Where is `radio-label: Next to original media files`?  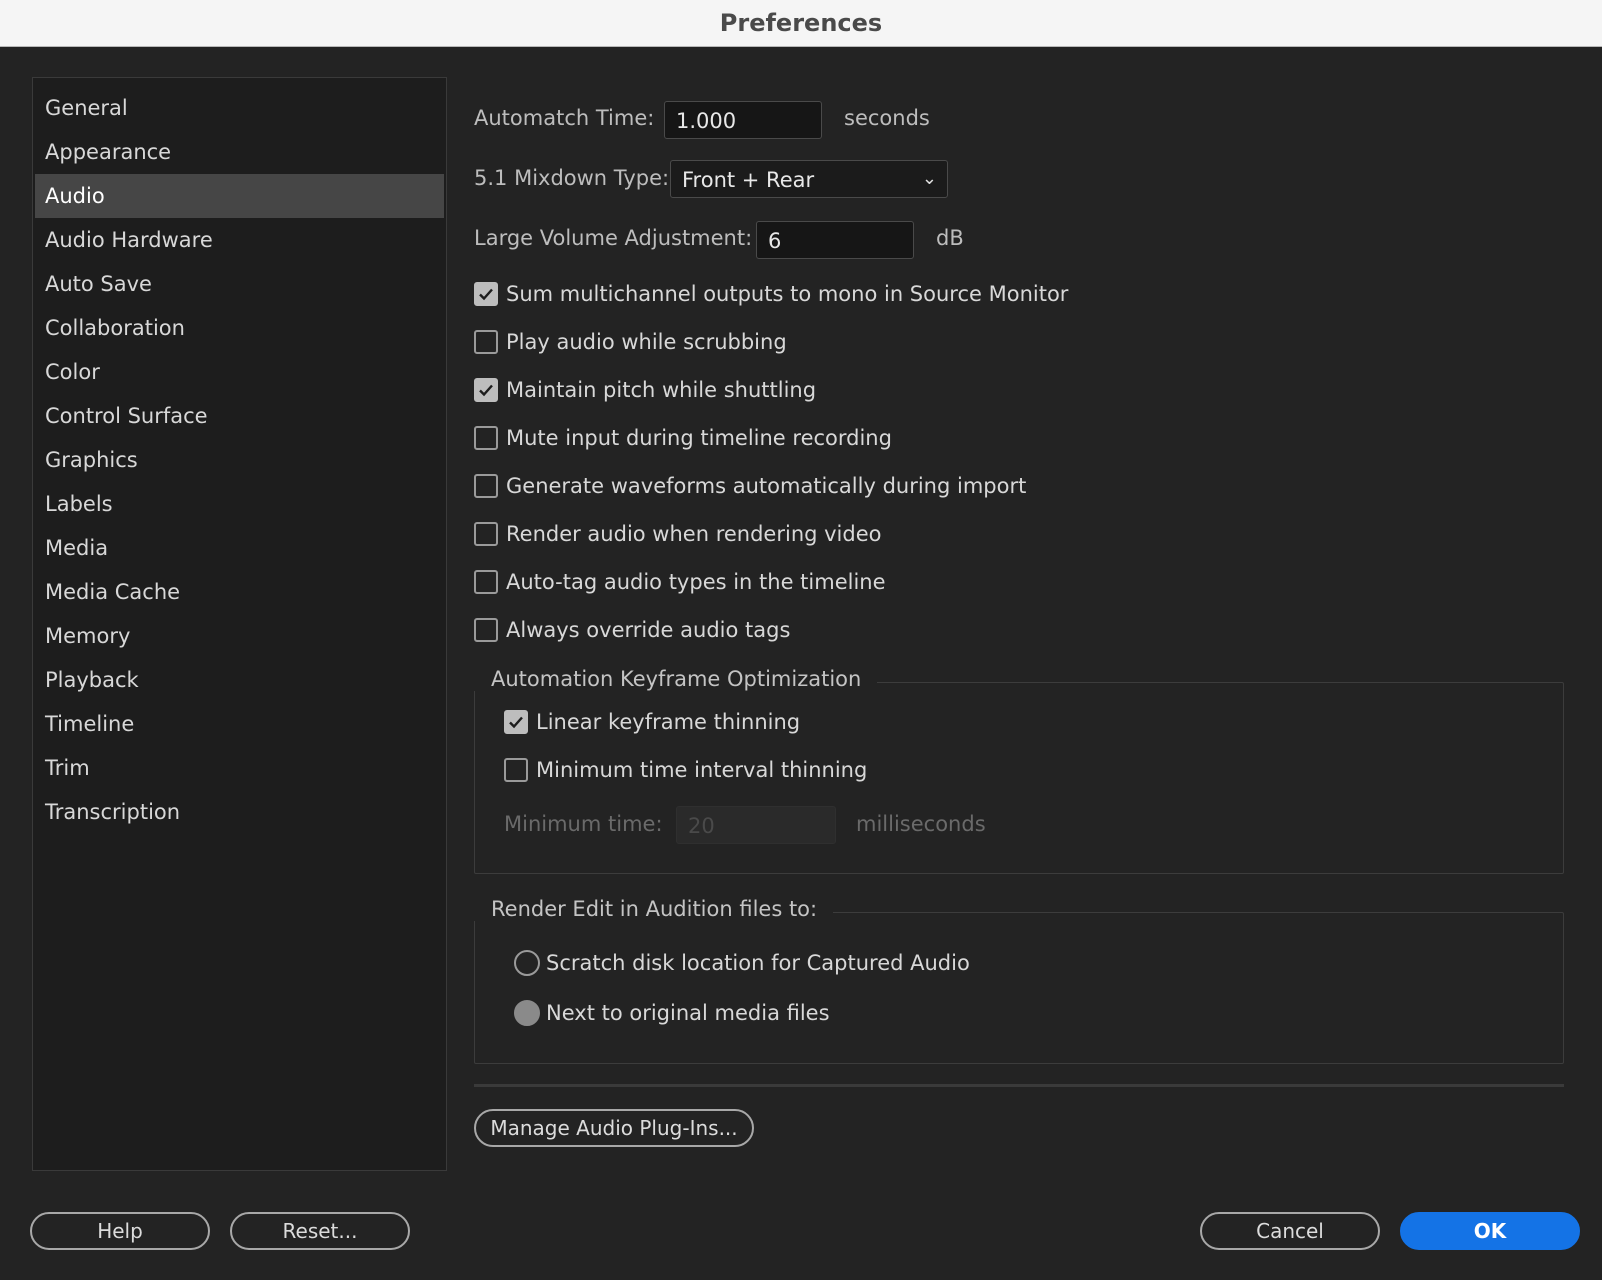
radio-label: Next to original media files is located at coordinates (688, 1013).